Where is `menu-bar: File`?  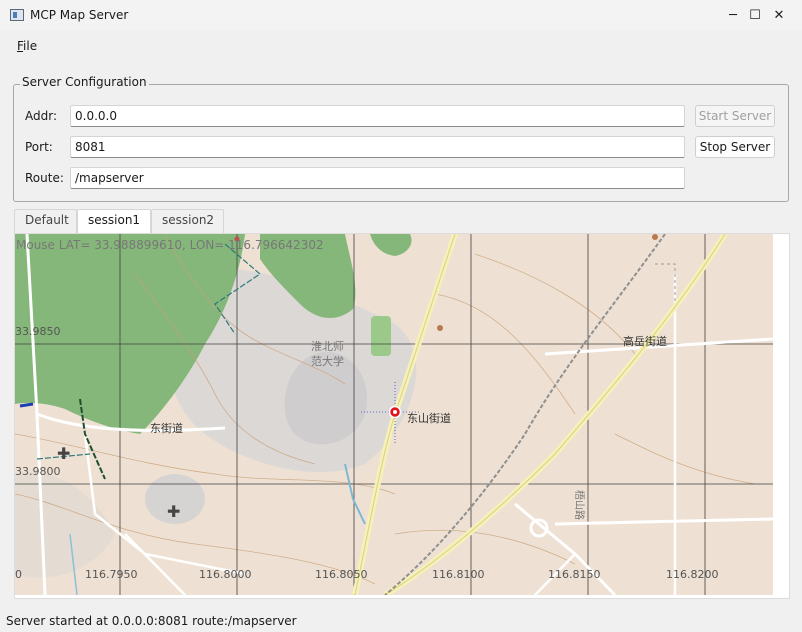 menu-bar: File is located at coordinates (401, 45).